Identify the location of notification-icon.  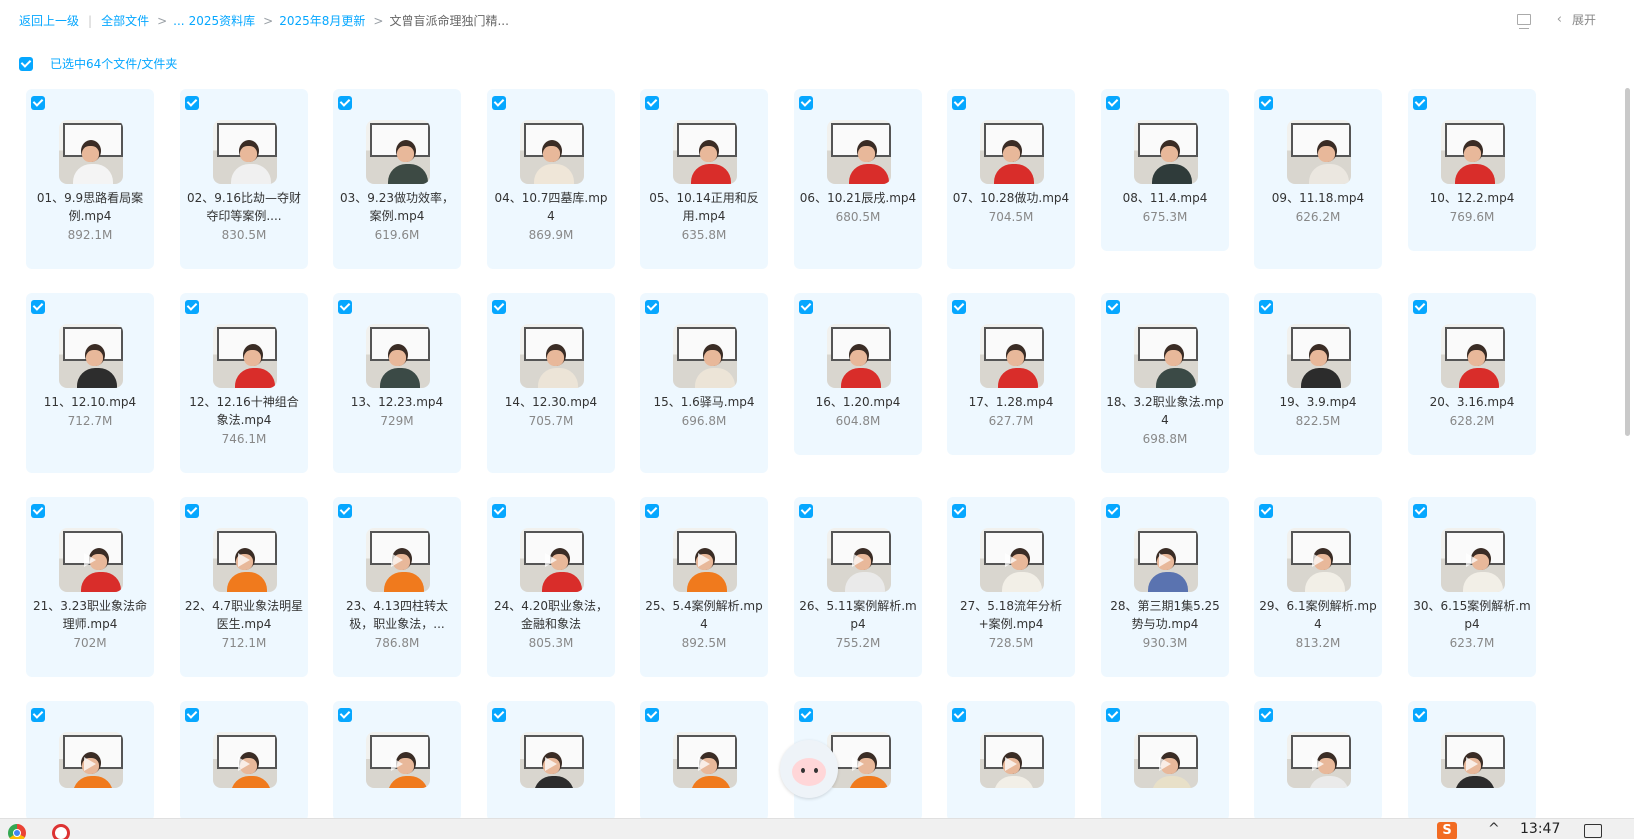
(1593, 831).